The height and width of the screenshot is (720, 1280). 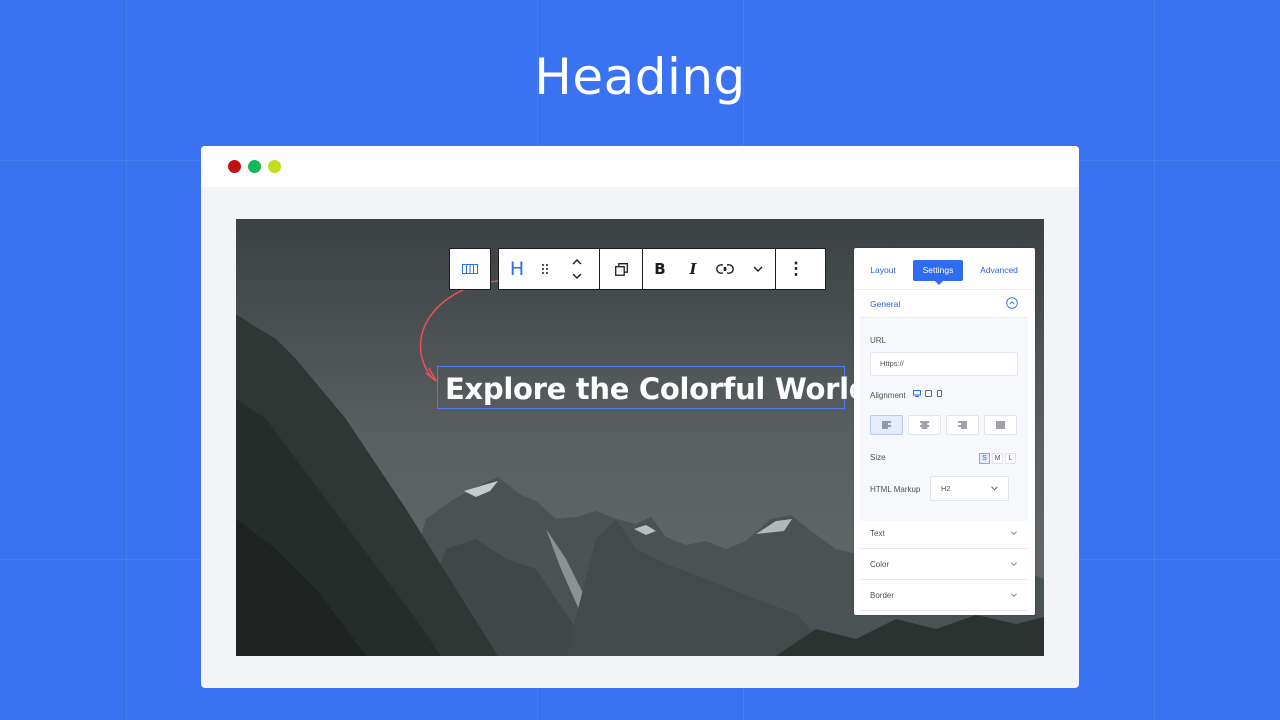 What do you see at coordinates (984, 458) in the screenshot?
I see `size-option-s: S` at bounding box center [984, 458].